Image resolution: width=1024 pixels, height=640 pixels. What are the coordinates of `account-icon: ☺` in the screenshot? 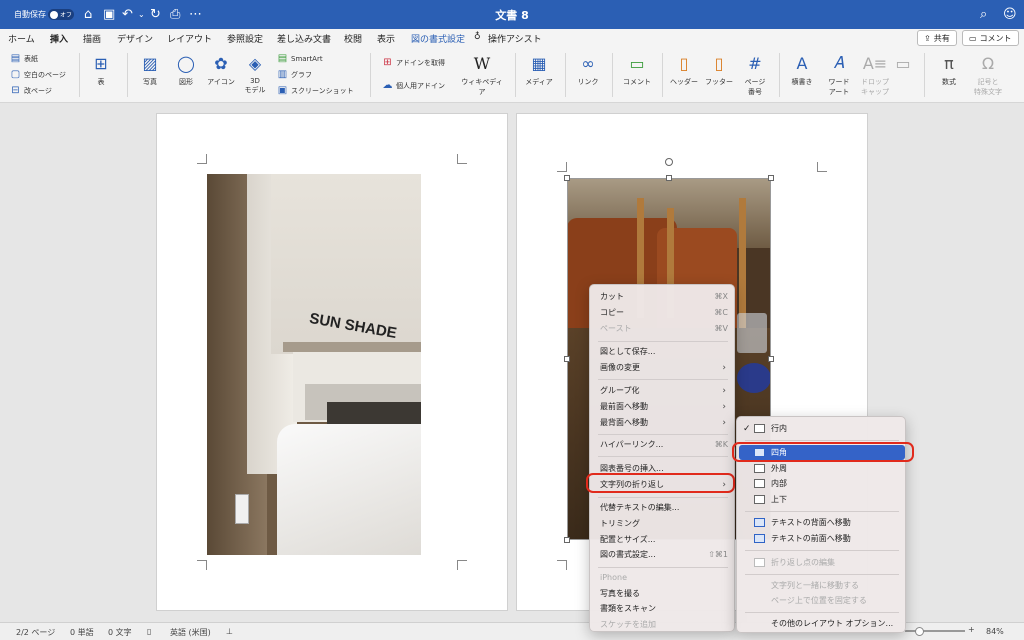 It's located at (1010, 14).